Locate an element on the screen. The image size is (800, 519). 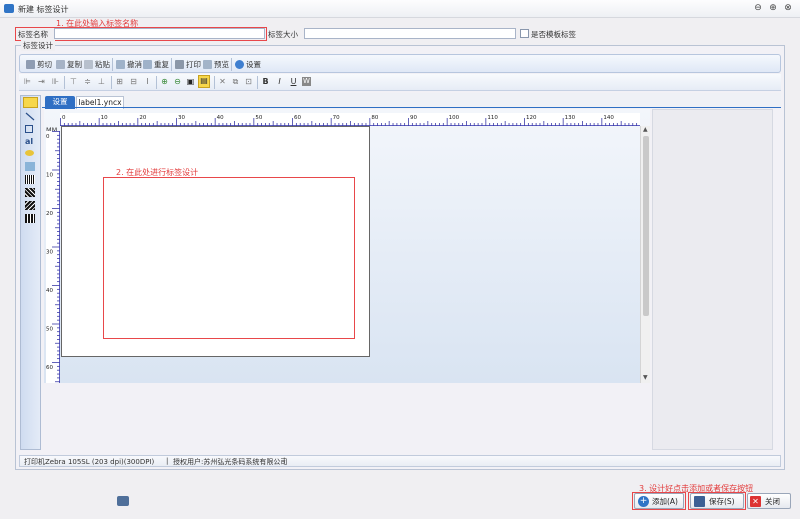
align-top-icon: ⊤ is located at coordinates (73, 81).